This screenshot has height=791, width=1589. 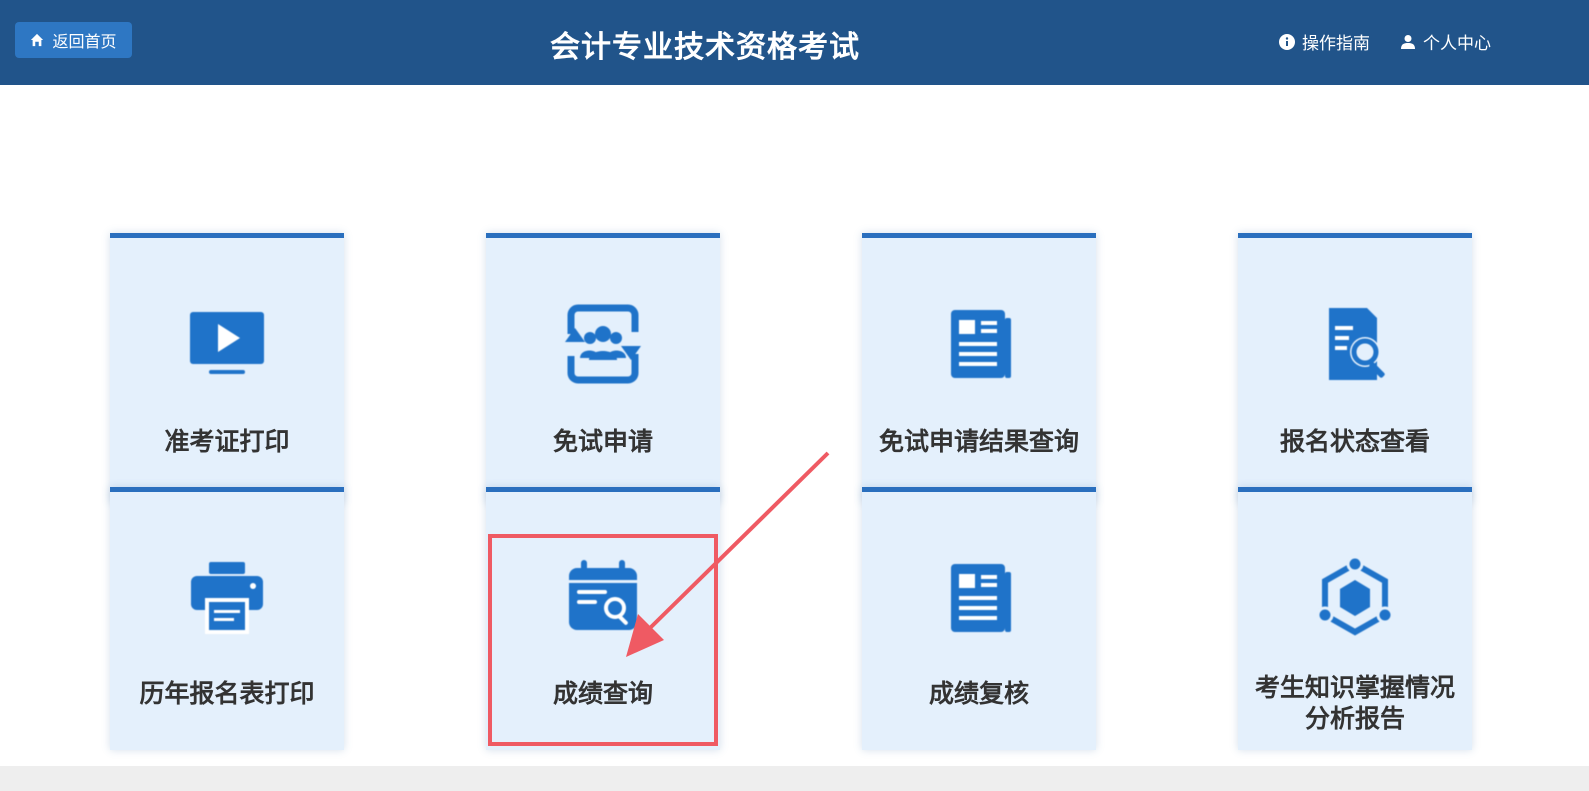 I want to click on user-icon, so click(x=1408, y=41).